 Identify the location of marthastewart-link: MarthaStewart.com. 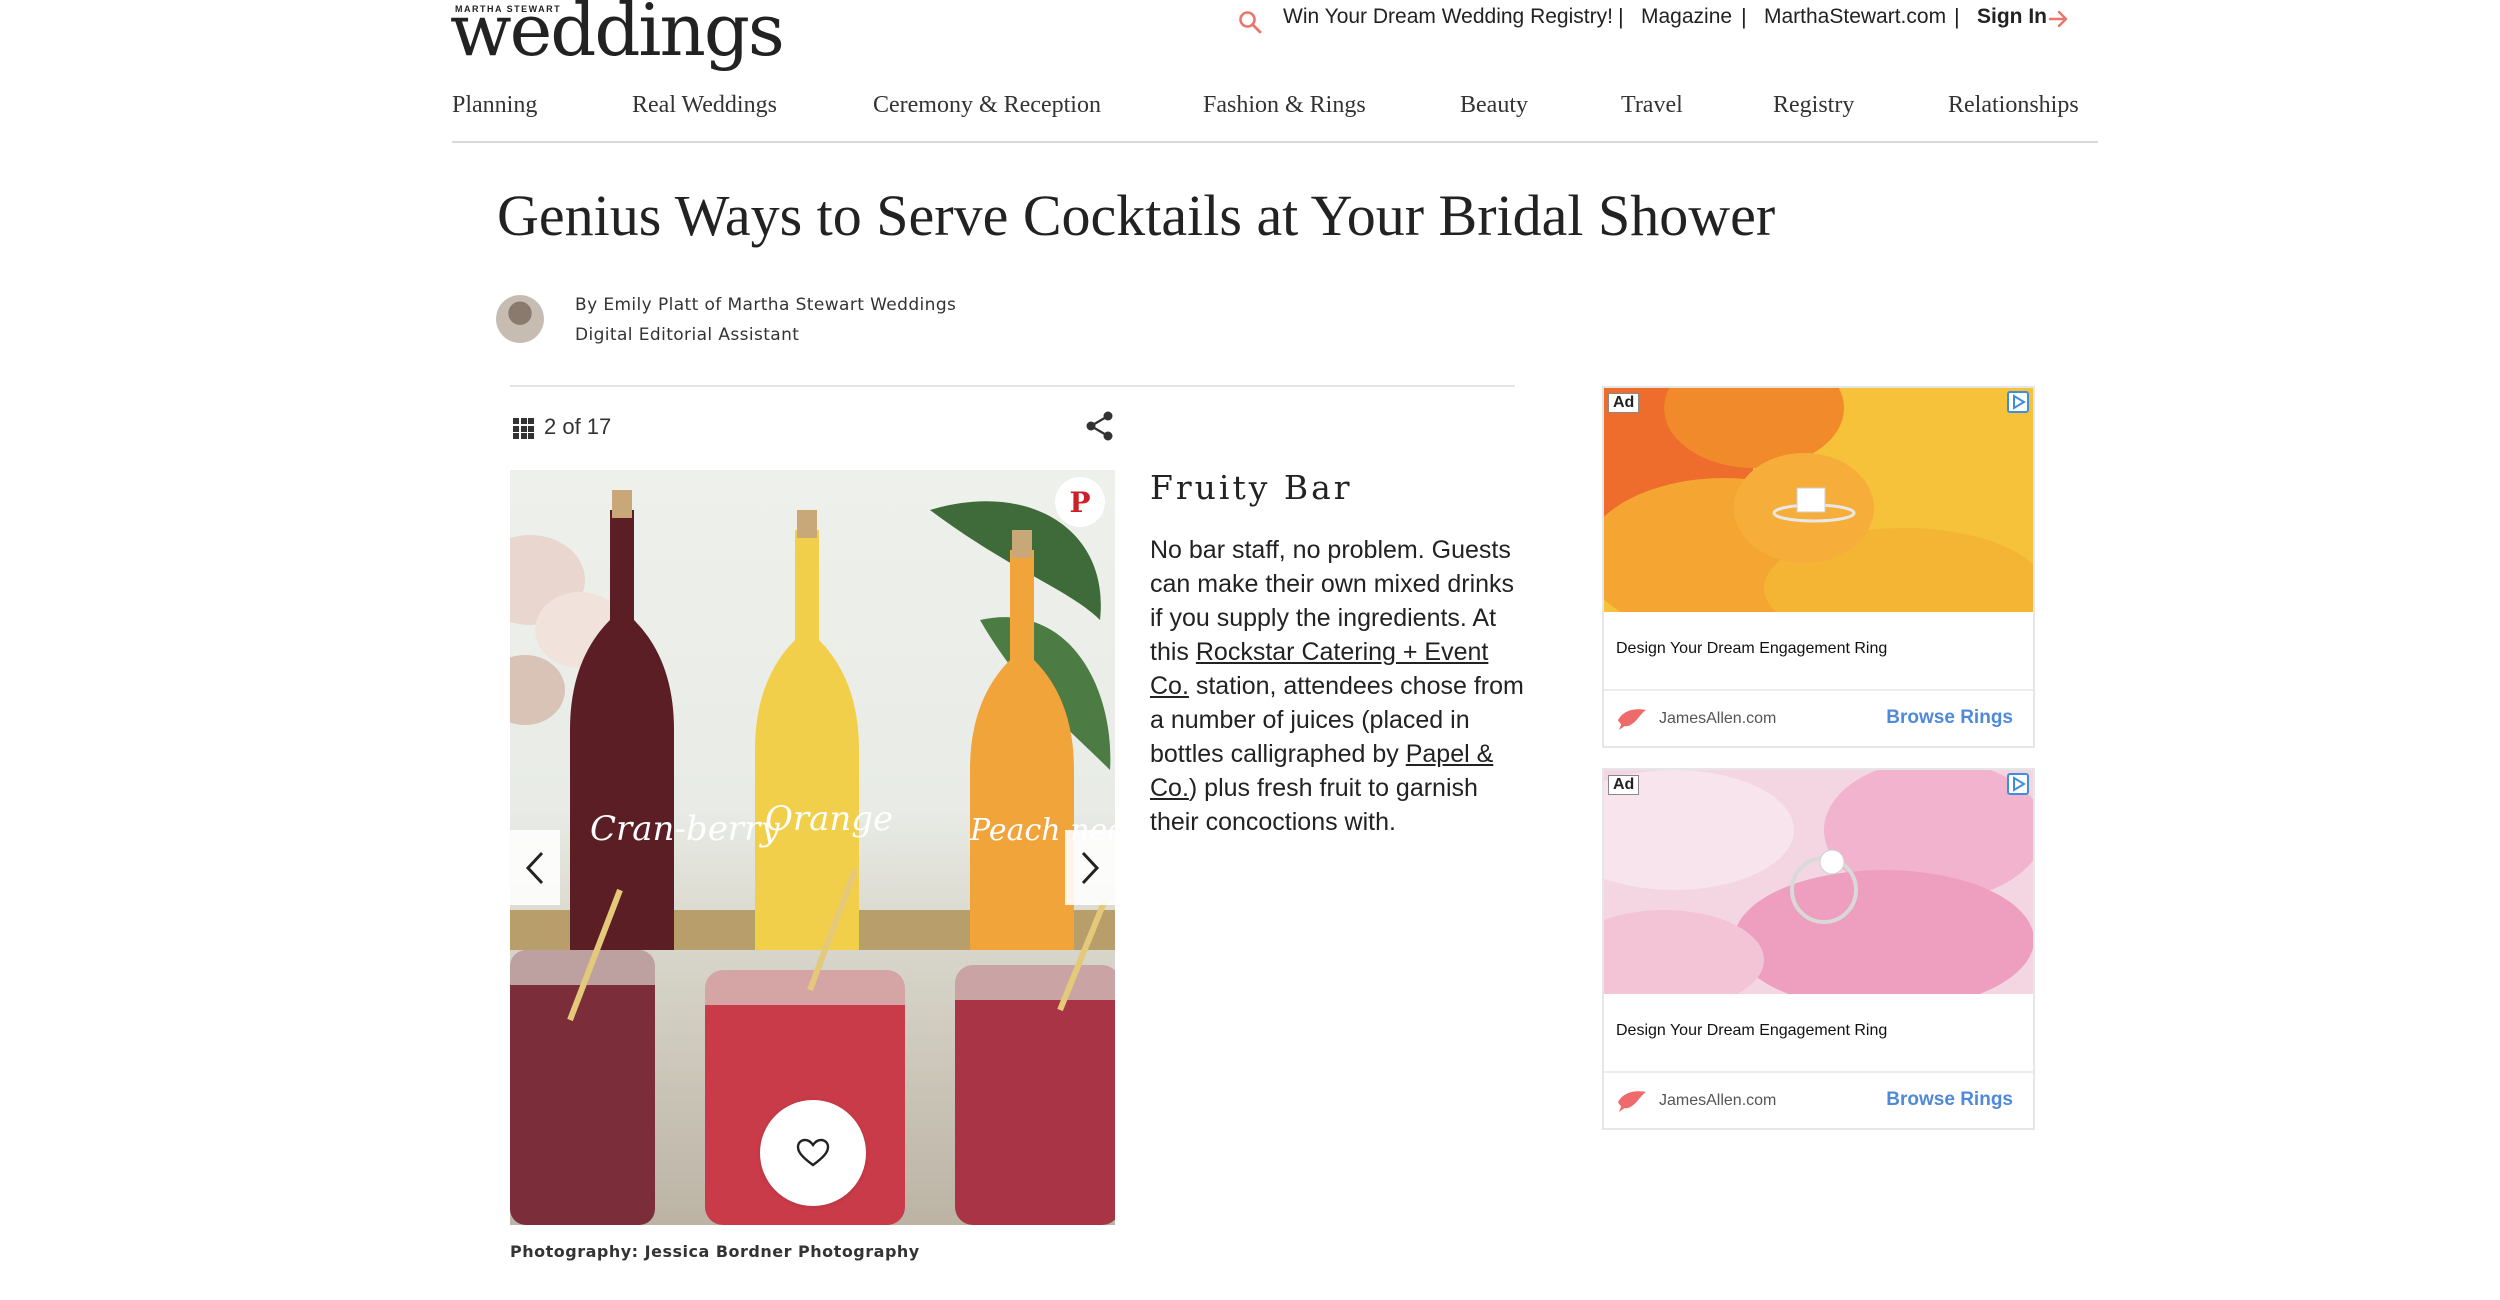
(1855, 17).